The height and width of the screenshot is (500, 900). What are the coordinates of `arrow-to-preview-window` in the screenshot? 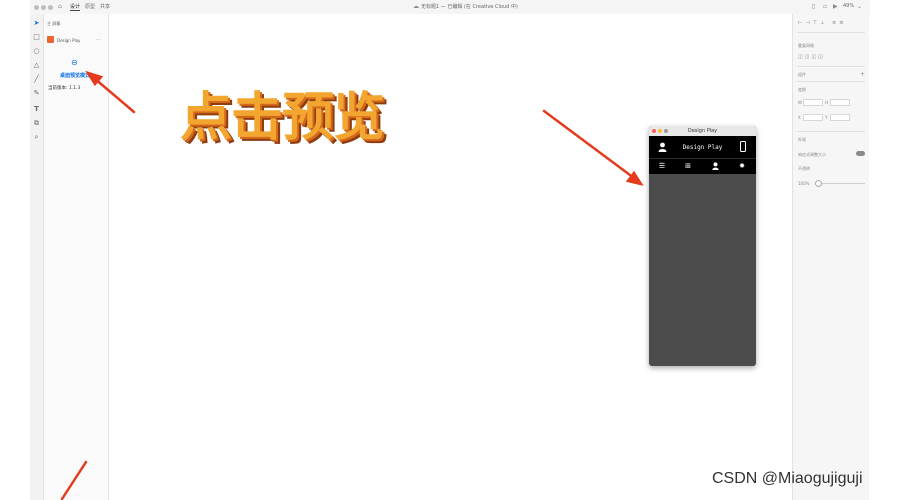 It's located at (589, 144).